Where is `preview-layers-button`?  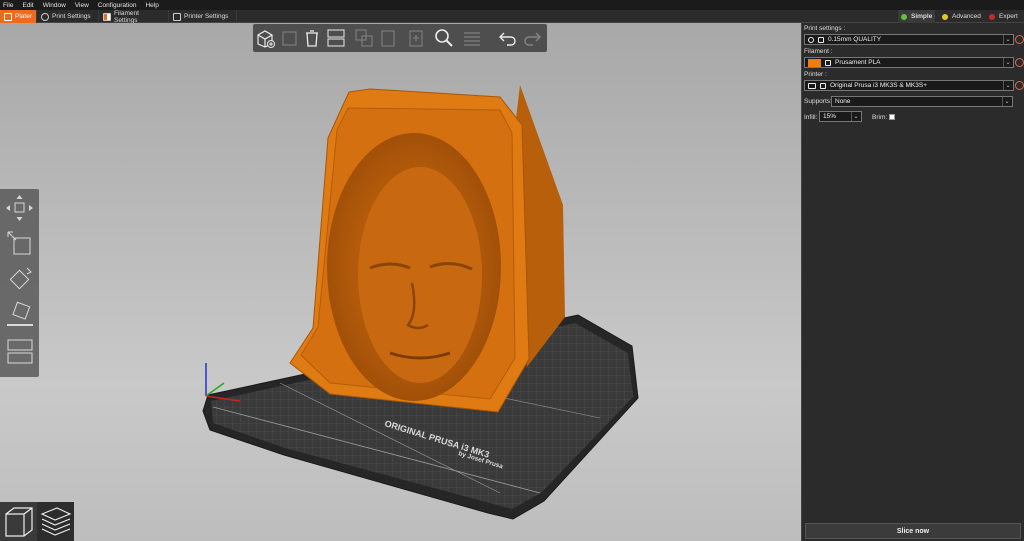 preview-layers-button is located at coordinates (55, 521).